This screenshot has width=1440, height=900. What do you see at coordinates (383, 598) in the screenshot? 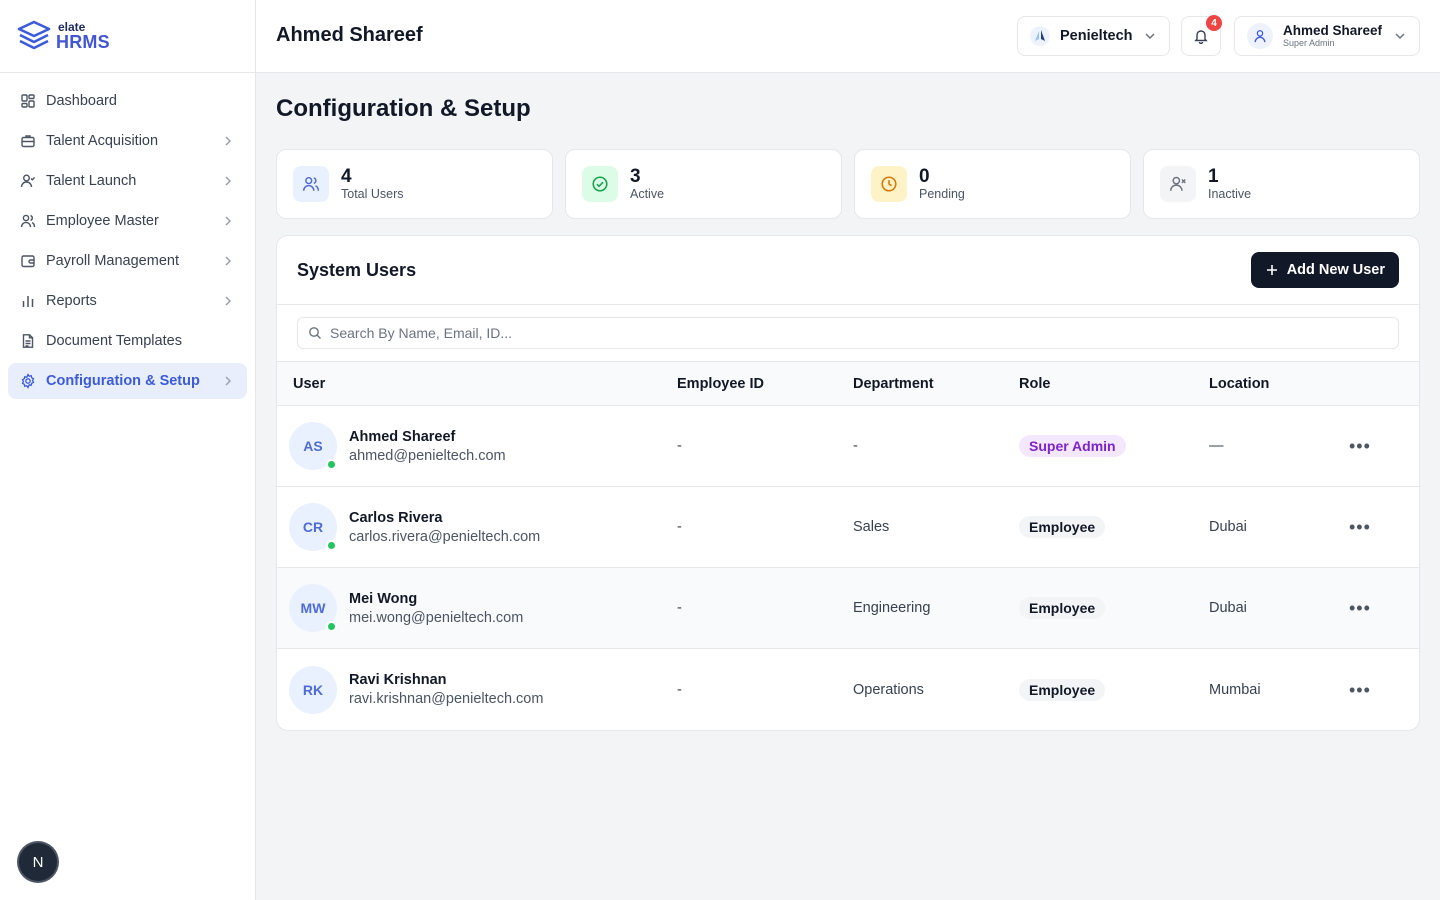
I see `user-name: Mei Wong` at bounding box center [383, 598].